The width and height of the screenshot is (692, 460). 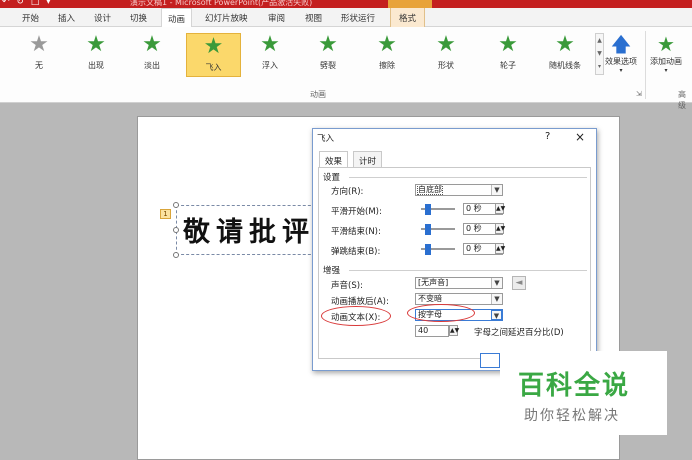 I want to click on slide-text: 敬请批评, so click(x=249, y=232).